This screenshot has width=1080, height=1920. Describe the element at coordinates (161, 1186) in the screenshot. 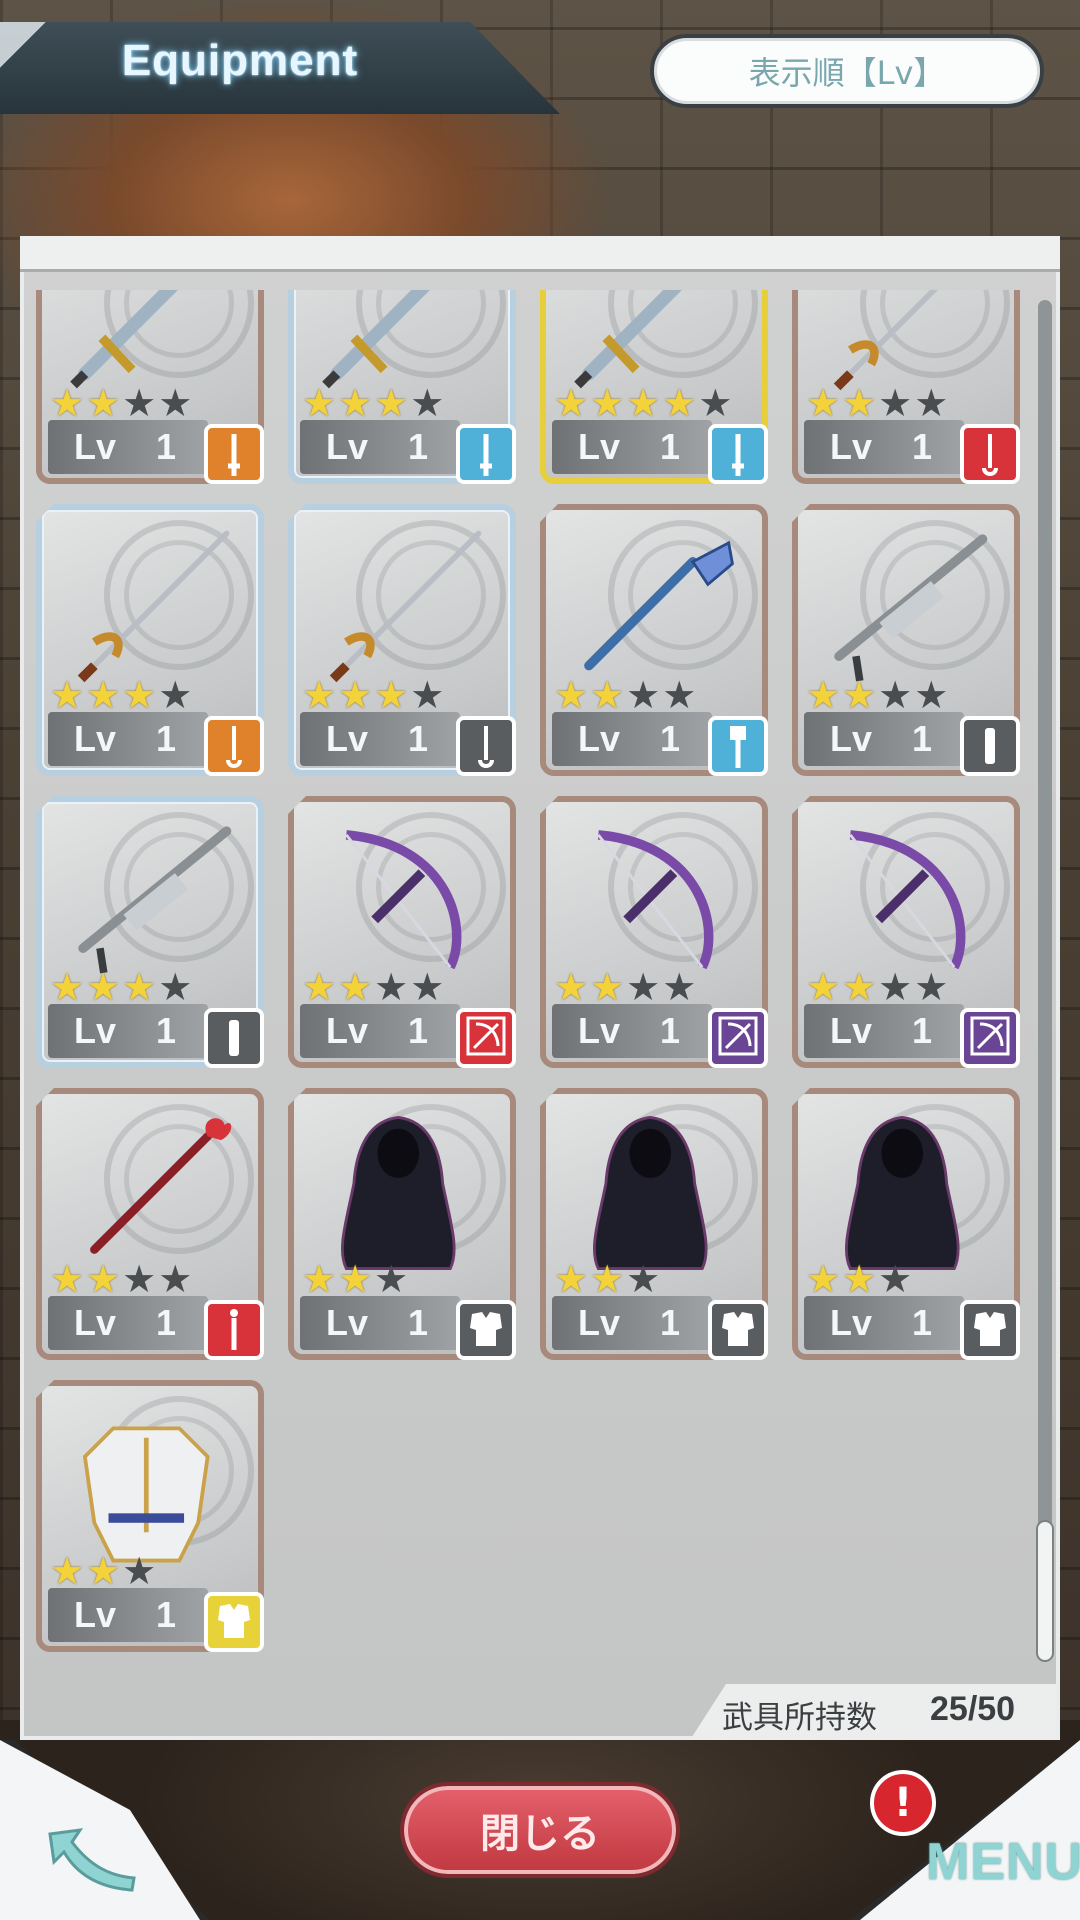

I see `staff-icon` at that location.